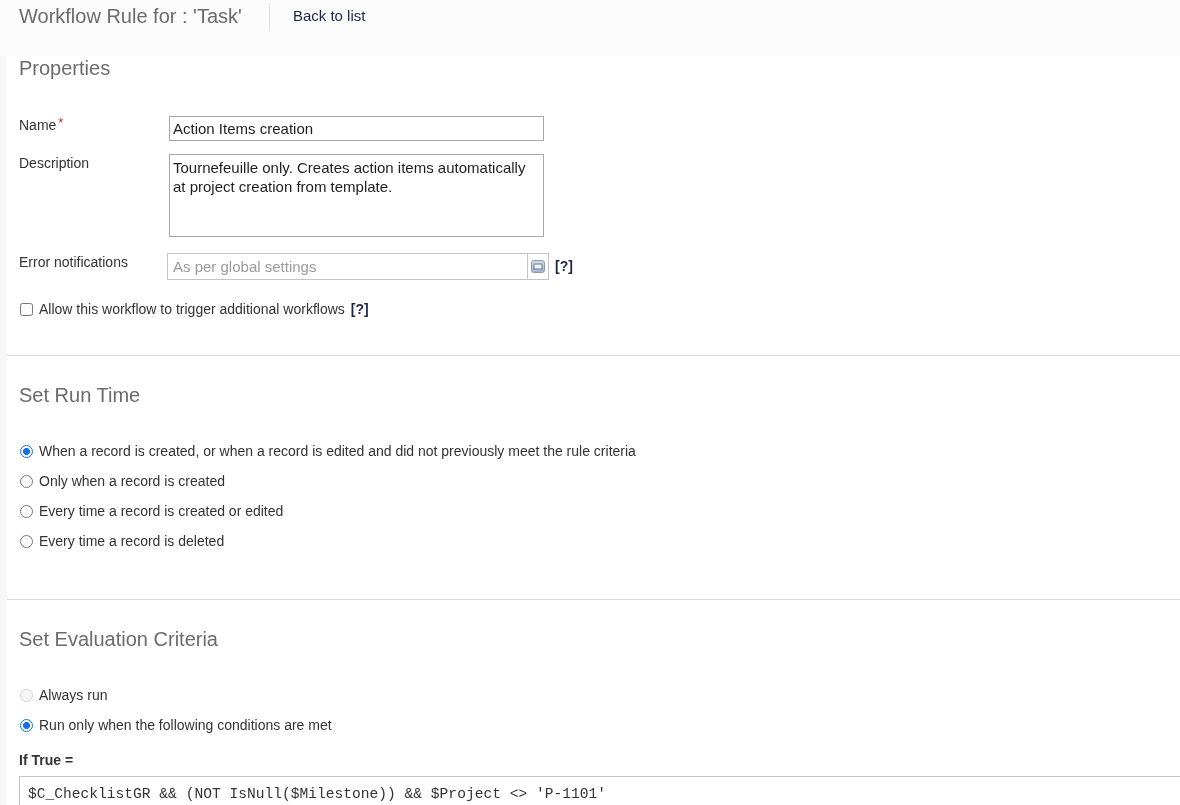 The height and width of the screenshot is (805, 1180). I want to click on screen-icon, so click(538, 266).